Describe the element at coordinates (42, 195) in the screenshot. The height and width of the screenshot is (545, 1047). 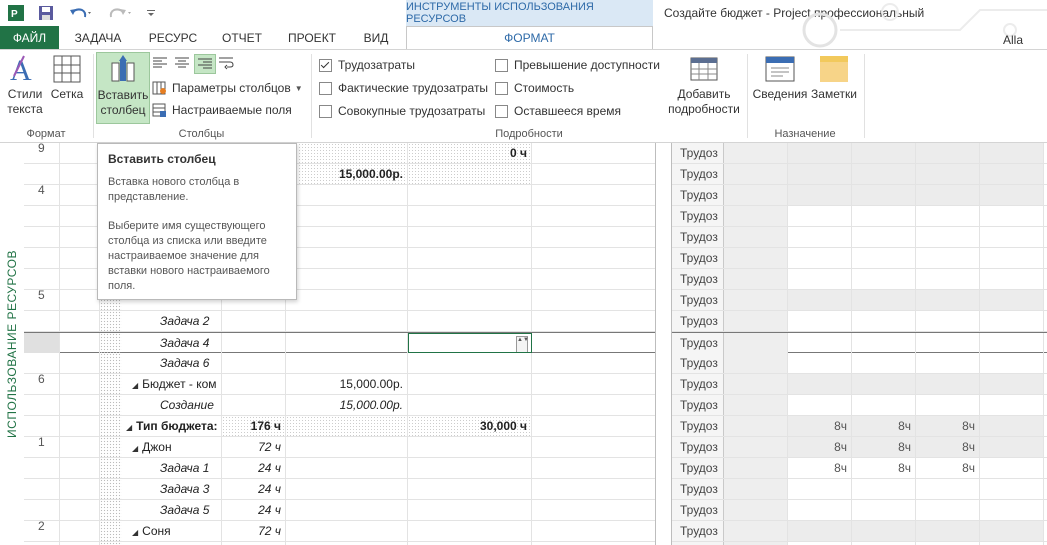
I see `row-id: 4` at that location.